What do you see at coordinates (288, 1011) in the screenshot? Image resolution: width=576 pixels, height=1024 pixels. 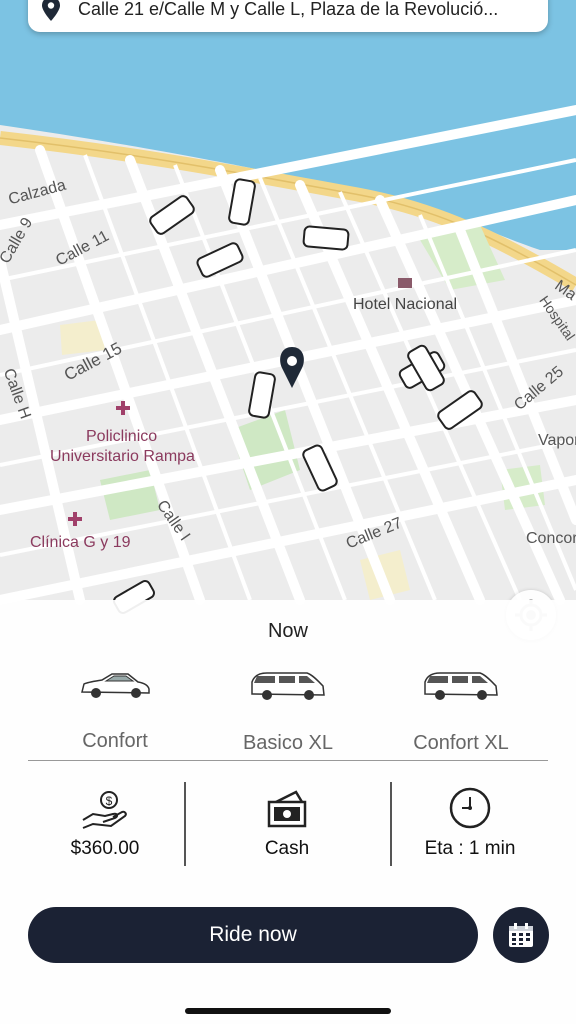 I see `home-indicator` at bounding box center [288, 1011].